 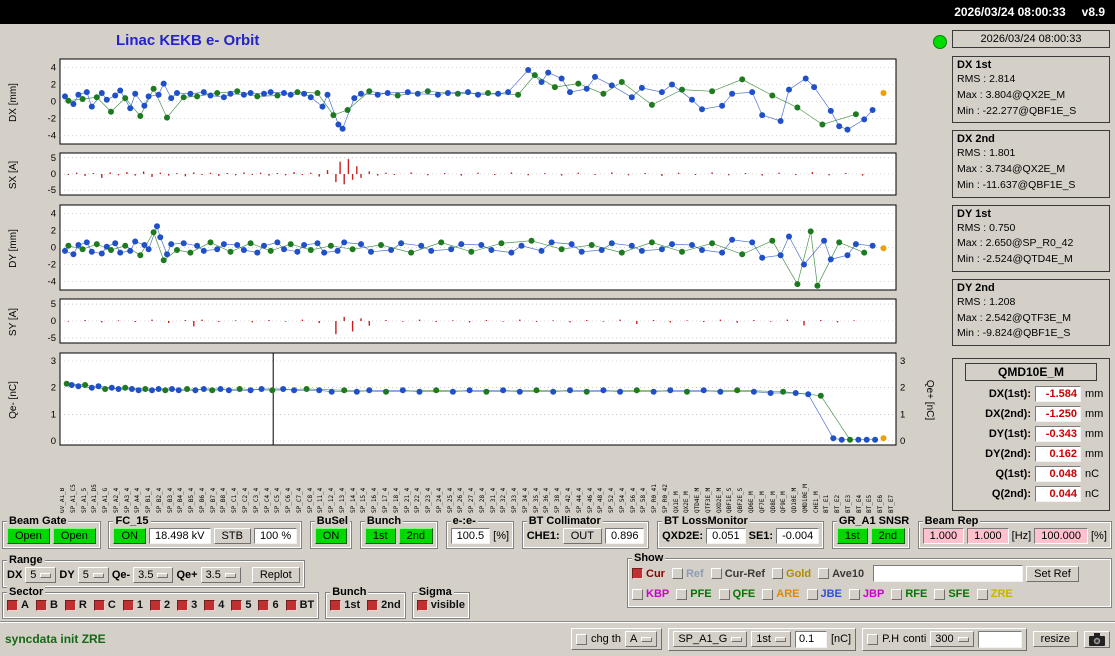 What do you see at coordinates (897, 594) in the screenshot?
I see `show-check-rfe-checkbox` at bounding box center [897, 594].